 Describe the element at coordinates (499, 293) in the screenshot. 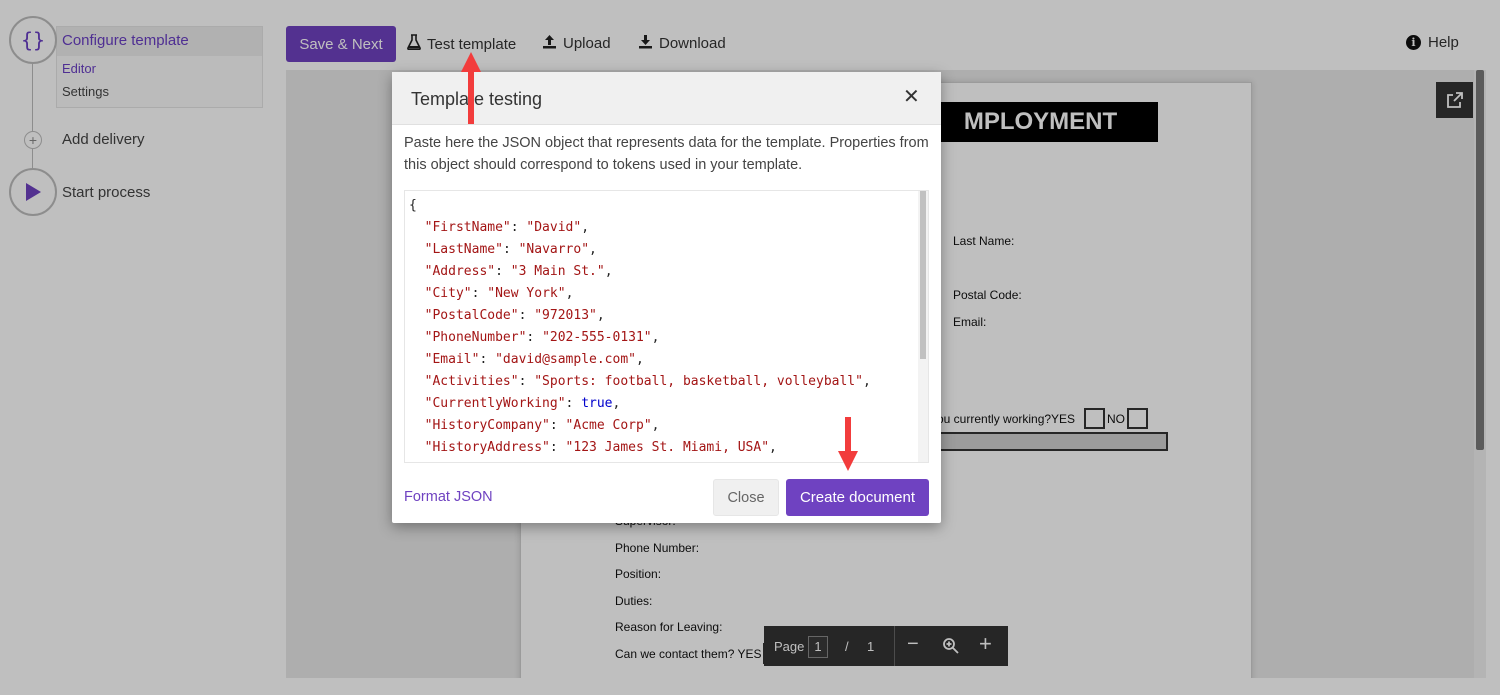

I see `json-line: "City": "New York",` at that location.